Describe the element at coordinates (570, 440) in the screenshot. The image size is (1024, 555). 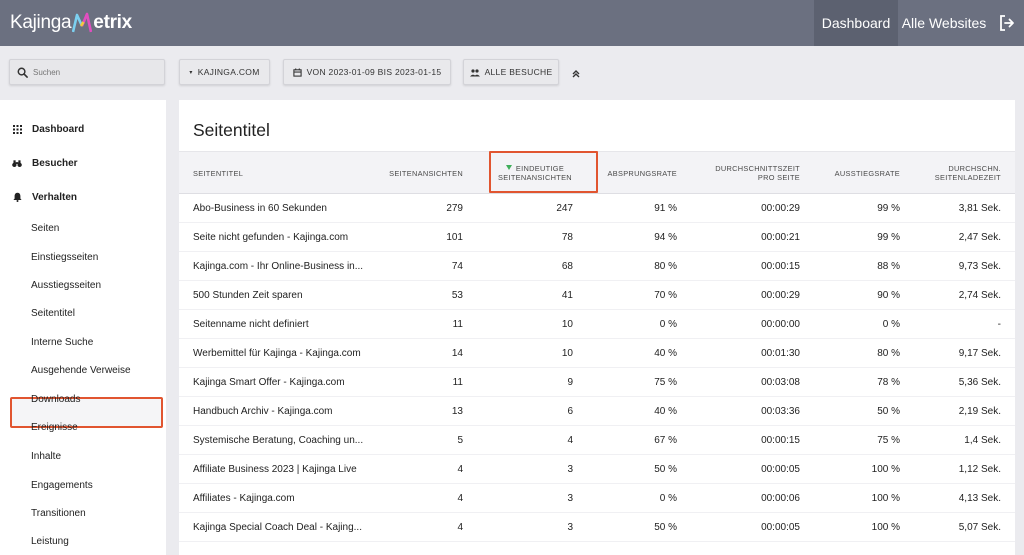
I see `cell-unique: 4` at that location.